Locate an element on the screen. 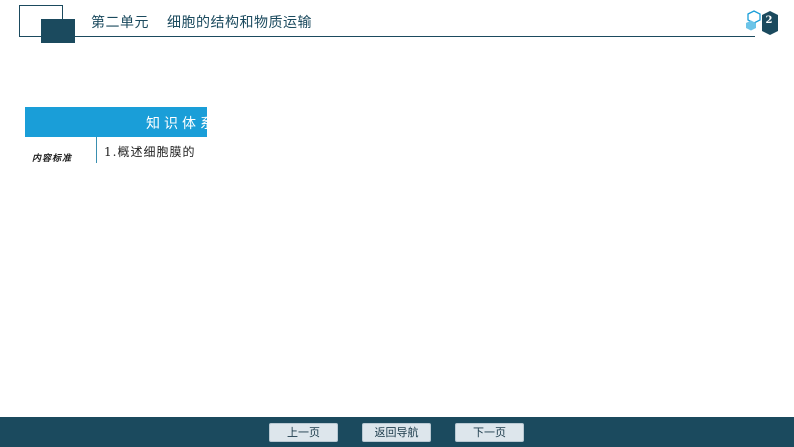 This screenshot has width=794, height=447. standard-item-text: 1.概述细胞膜的 is located at coordinates (150, 152).